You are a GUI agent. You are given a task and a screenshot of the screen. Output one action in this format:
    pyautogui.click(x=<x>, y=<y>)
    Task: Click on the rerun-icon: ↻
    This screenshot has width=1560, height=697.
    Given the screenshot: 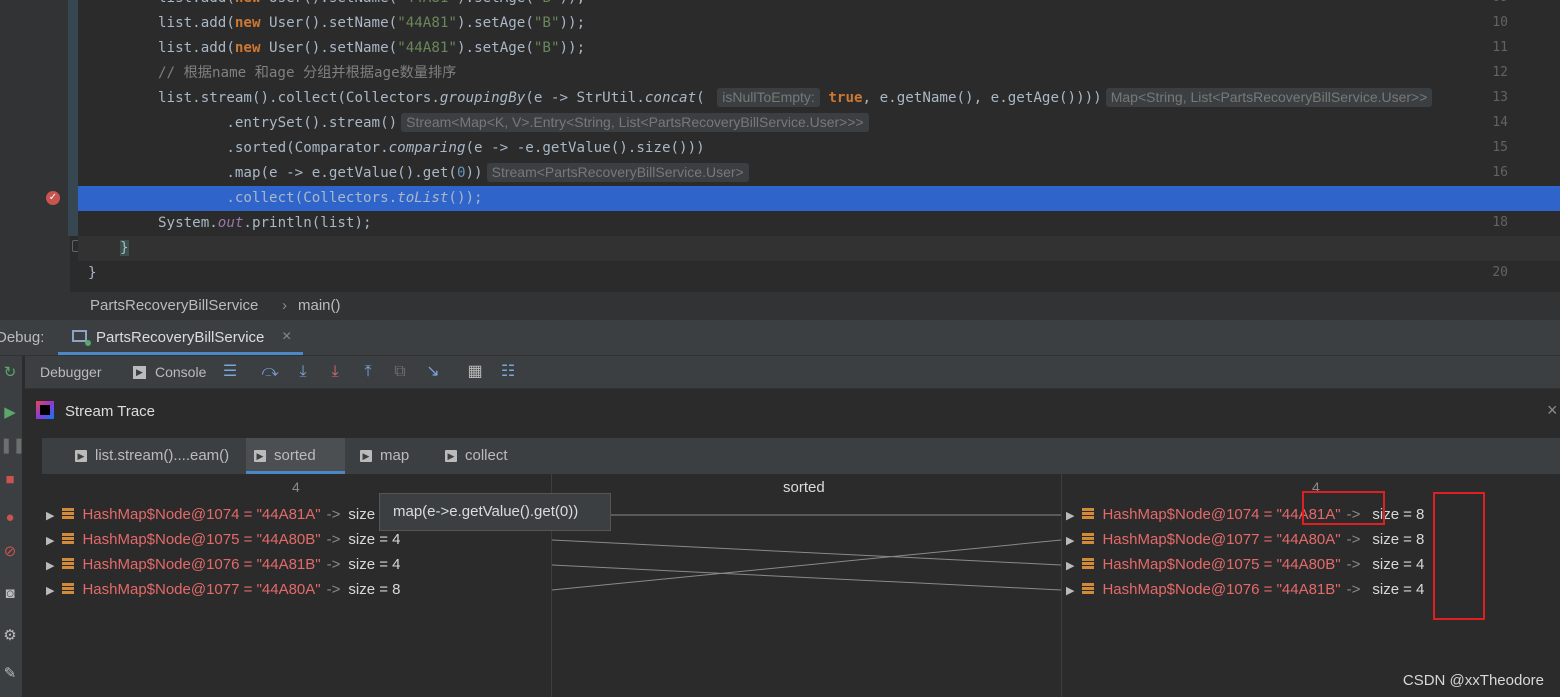 What is the action you would take?
    pyautogui.click(x=10, y=373)
    